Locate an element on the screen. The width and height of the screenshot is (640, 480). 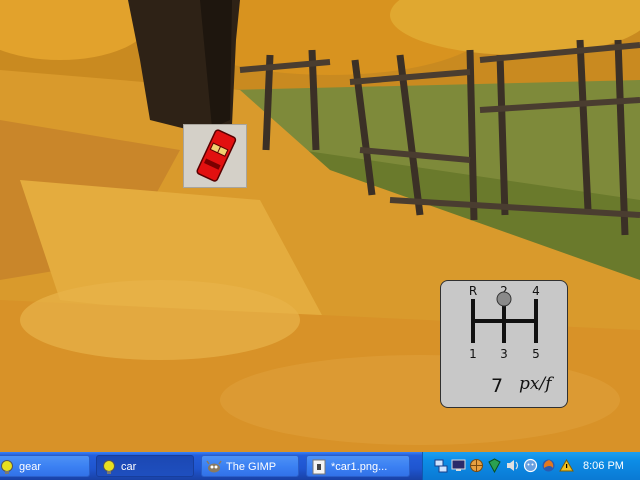
network-icon is located at coordinates (440, 465).